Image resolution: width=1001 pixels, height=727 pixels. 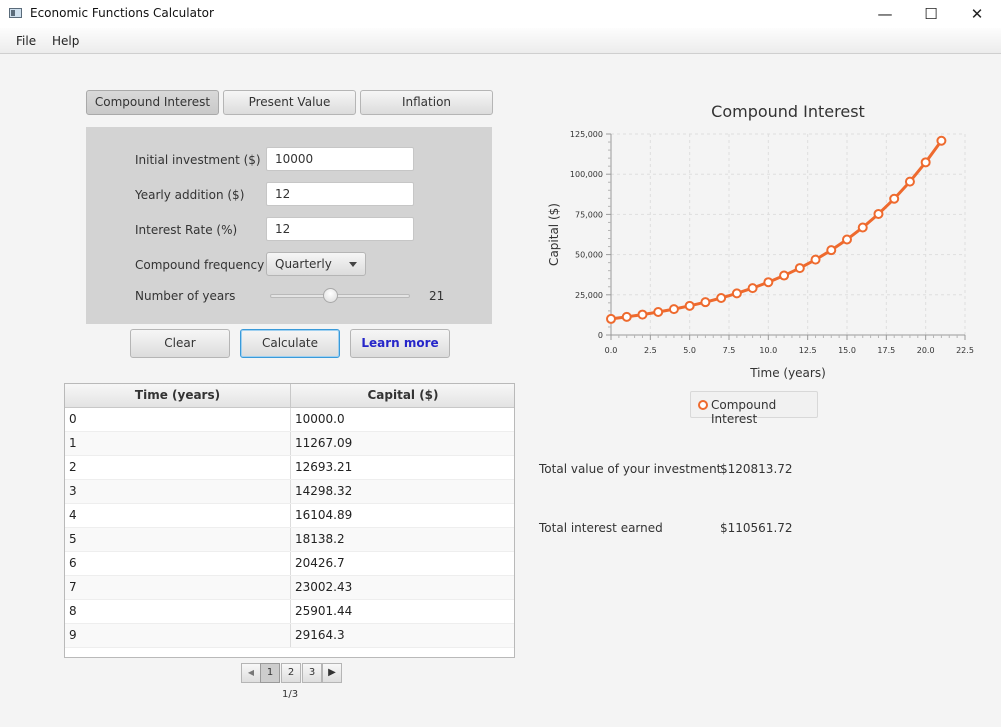 I want to click on clear-button: Clear, so click(x=180, y=343).